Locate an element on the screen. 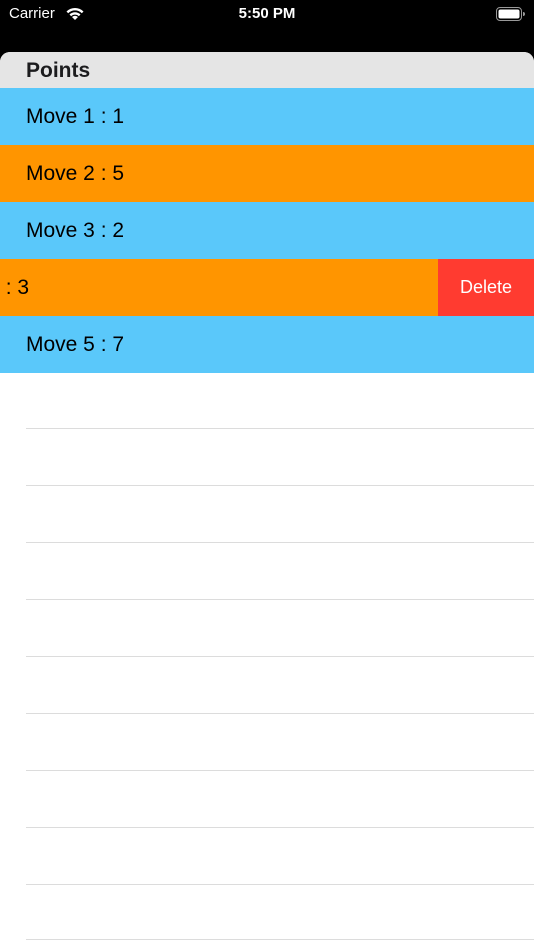 Image resolution: width=534 pixels, height=950 pixels. status-bar: Carrier 5:50 PM is located at coordinates (267, 15).